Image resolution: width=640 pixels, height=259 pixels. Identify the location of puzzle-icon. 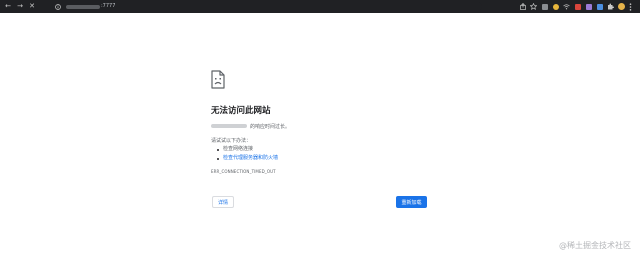
(610, 6).